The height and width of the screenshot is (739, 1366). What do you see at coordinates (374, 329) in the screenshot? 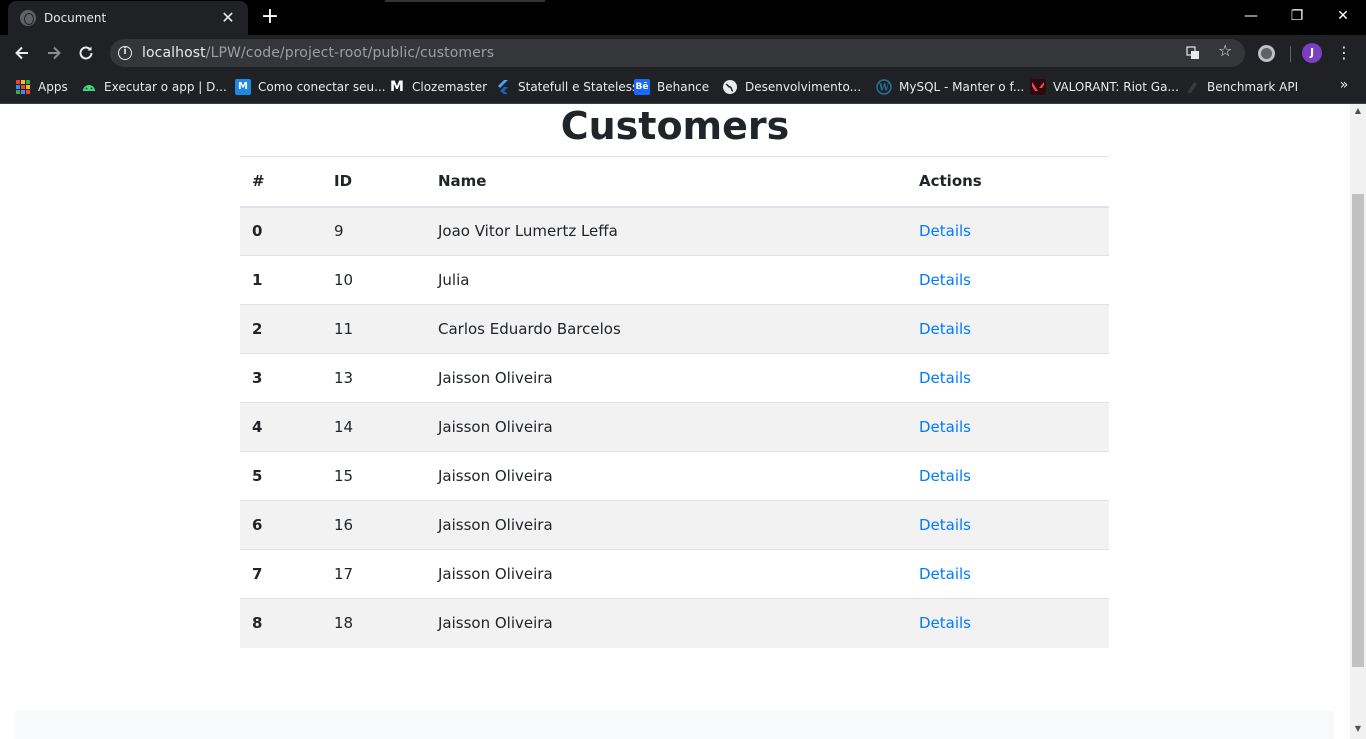
I see `row-id: 11` at bounding box center [374, 329].